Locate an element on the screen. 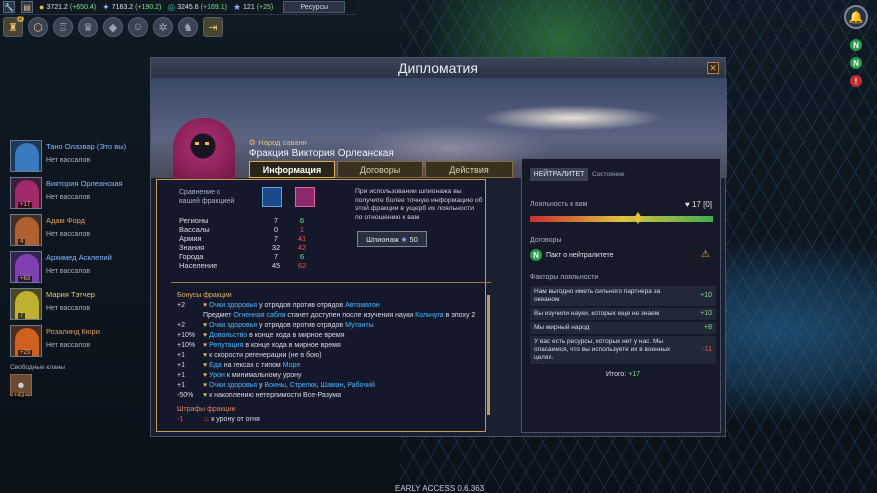 This screenshot has height=493, width=877. bonus-text: Репутация is located at coordinates (226, 345).